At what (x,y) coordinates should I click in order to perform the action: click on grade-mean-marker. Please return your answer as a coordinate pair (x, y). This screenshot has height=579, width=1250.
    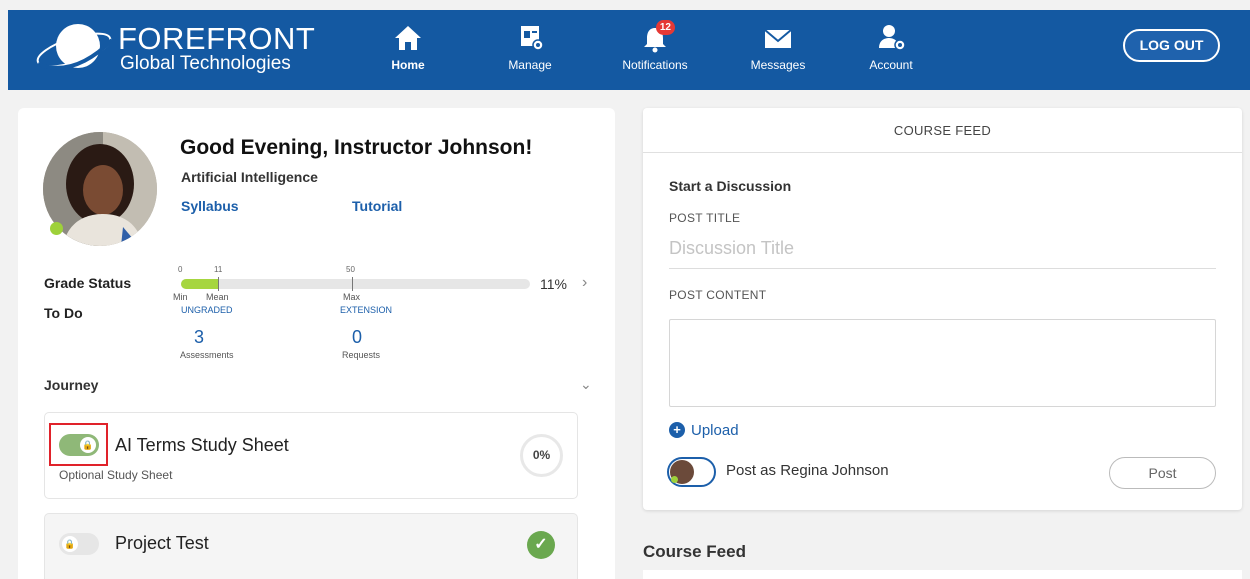
    Looking at the image, I should click on (218, 284).